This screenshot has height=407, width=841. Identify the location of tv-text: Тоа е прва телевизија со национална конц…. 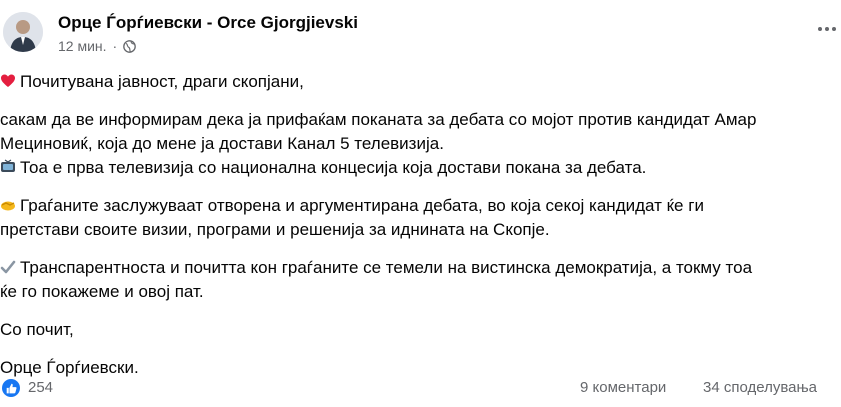
(333, 167).